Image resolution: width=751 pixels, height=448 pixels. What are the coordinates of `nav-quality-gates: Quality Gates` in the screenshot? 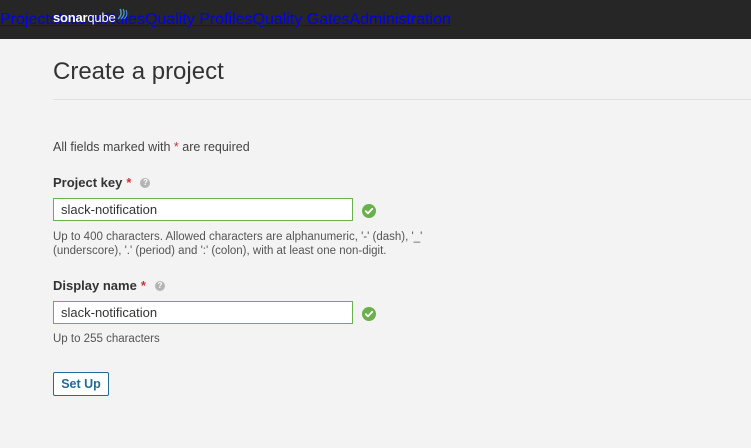 It's located at (301, 20).